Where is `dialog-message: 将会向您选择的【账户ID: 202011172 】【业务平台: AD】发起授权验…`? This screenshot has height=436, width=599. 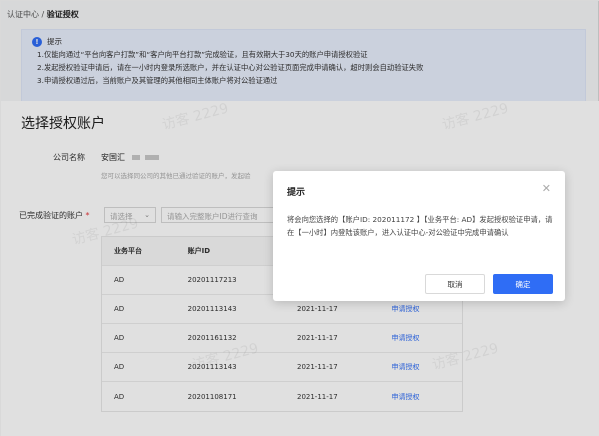 dialog-message: 将会向您选择的【账户ID: 202011172 】【业务平台: AD】发起授权验… is located at coordinates (420, 226).